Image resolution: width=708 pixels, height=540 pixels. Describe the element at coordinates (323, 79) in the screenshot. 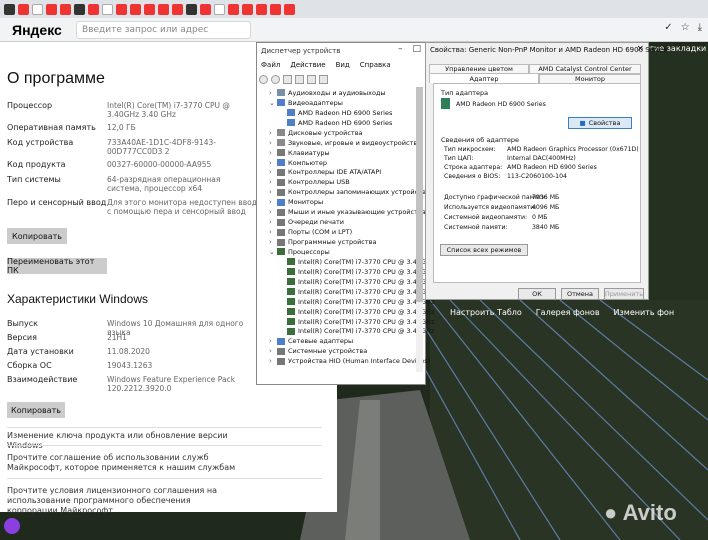

I see `monitor-icon` at that location.